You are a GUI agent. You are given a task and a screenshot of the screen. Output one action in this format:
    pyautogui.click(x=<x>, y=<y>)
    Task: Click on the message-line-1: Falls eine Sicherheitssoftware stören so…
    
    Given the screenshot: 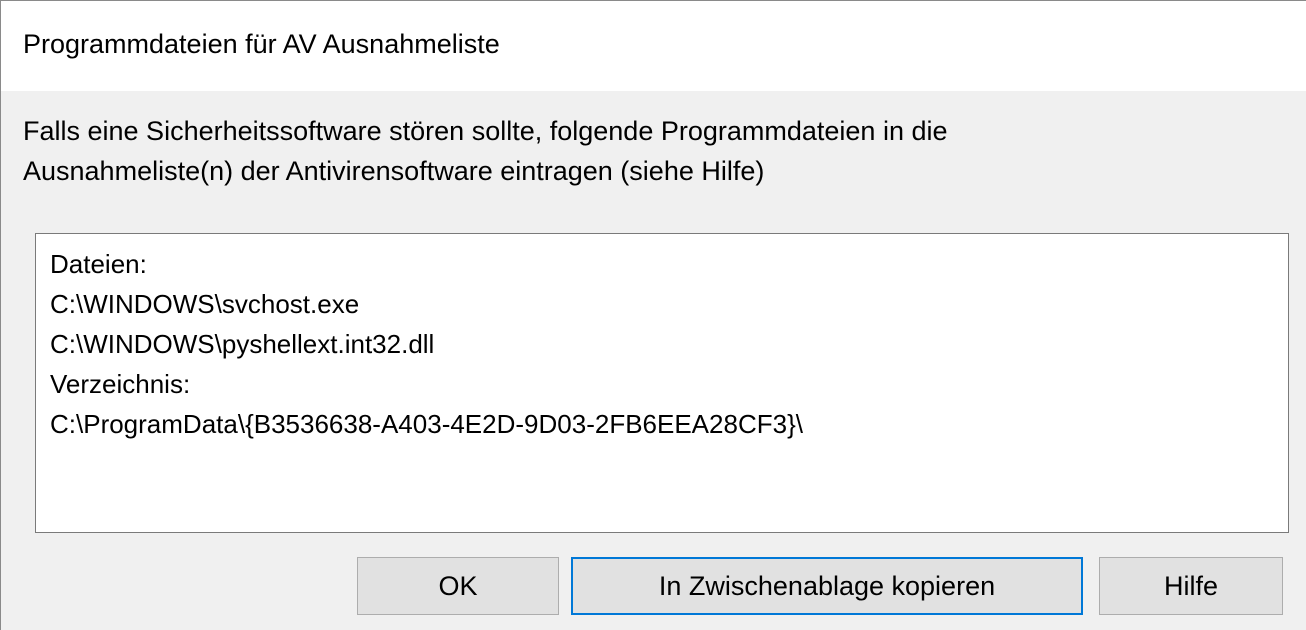 What is the action you would take?
    pyautogui.click(x=485, y=131)
    